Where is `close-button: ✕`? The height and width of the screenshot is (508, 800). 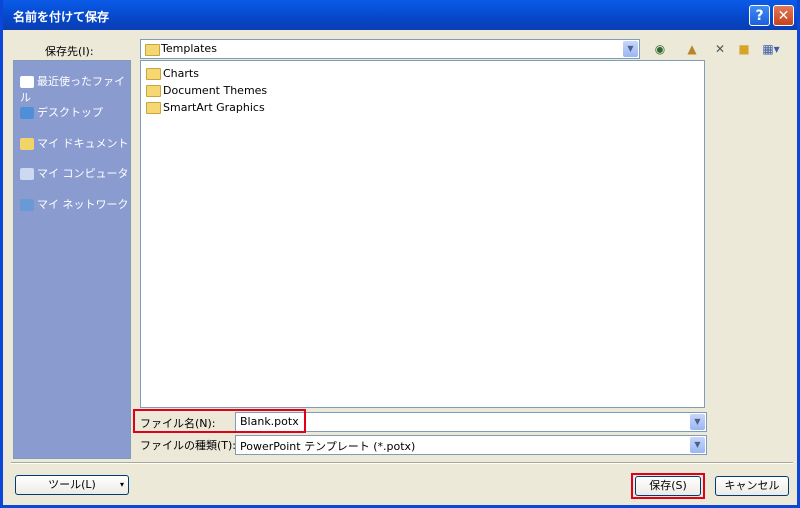 close-button: ✕ is located at coordinates (783, 15).